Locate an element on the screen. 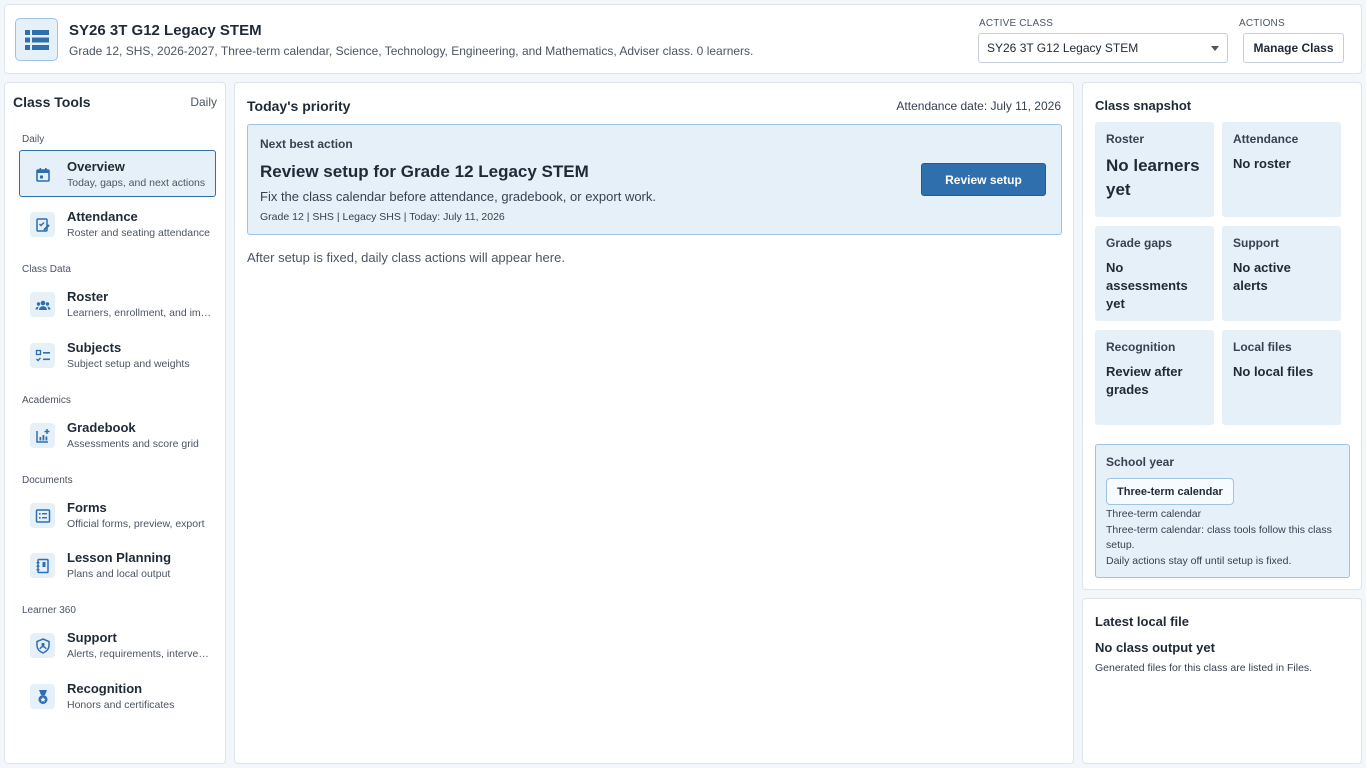 The image size is (1366, 768). tile-support: Support No active alerts is located at coordinates (1281, 273).